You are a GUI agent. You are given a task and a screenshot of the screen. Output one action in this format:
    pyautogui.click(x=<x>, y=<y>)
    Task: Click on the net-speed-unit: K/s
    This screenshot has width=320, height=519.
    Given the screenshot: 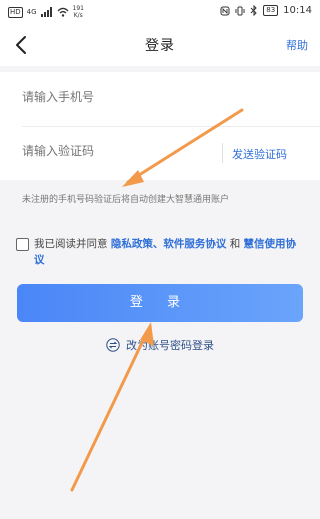 What is the action you would take?
    pyautogui.click(x=78, y=15)
    